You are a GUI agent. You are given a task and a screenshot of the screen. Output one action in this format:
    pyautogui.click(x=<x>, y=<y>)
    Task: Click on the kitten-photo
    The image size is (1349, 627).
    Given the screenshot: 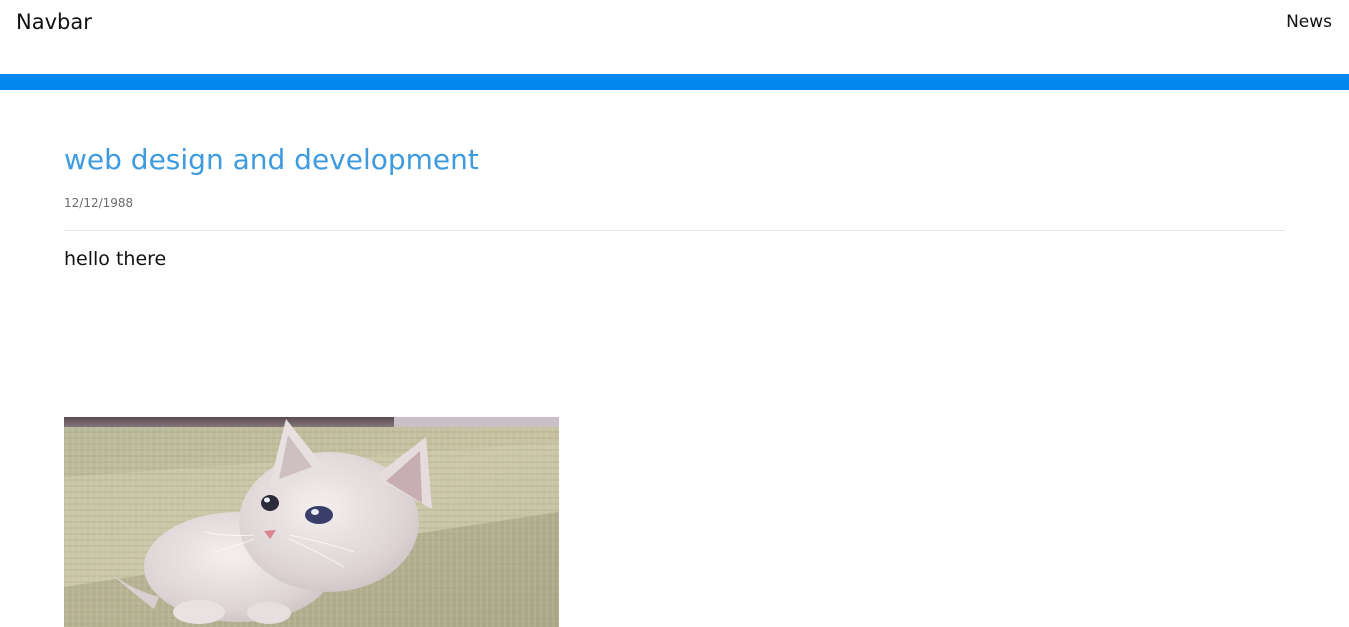 What is the action you would take?
    pyautogui.click(x=311, y=522)
    